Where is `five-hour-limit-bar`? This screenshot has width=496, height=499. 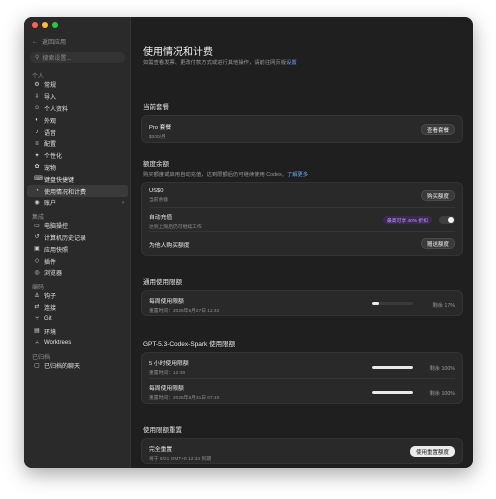
five-hour-limit-bar is located at coordinates (392, 367).